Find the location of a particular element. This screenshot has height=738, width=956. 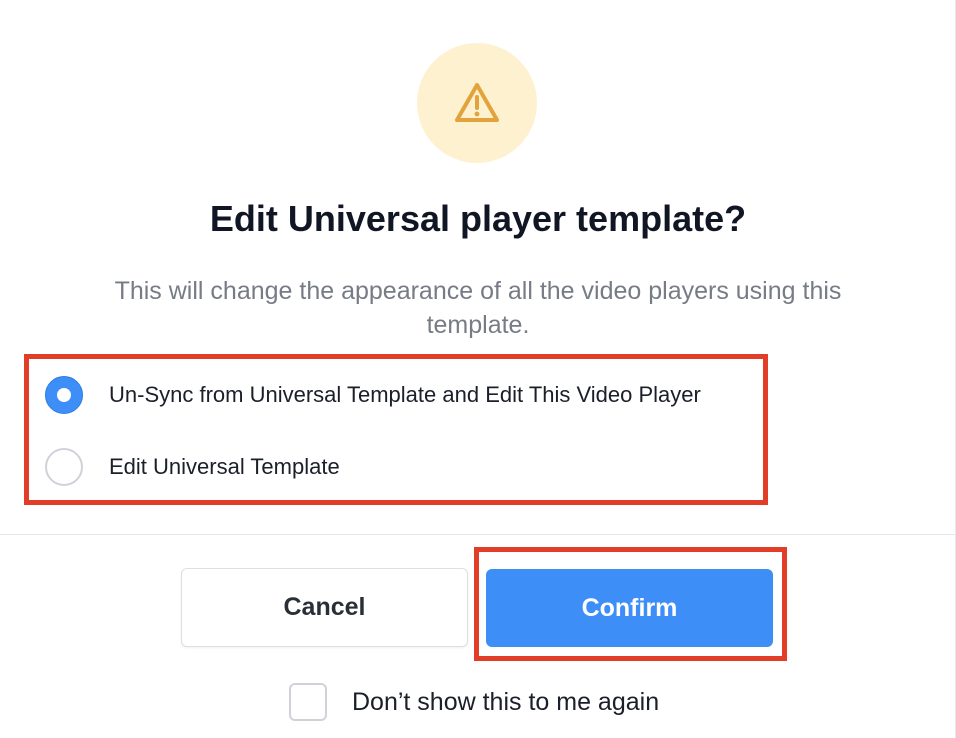

option-edit-universal-label: Edit Universal Template is located at coordinates (224, 466).